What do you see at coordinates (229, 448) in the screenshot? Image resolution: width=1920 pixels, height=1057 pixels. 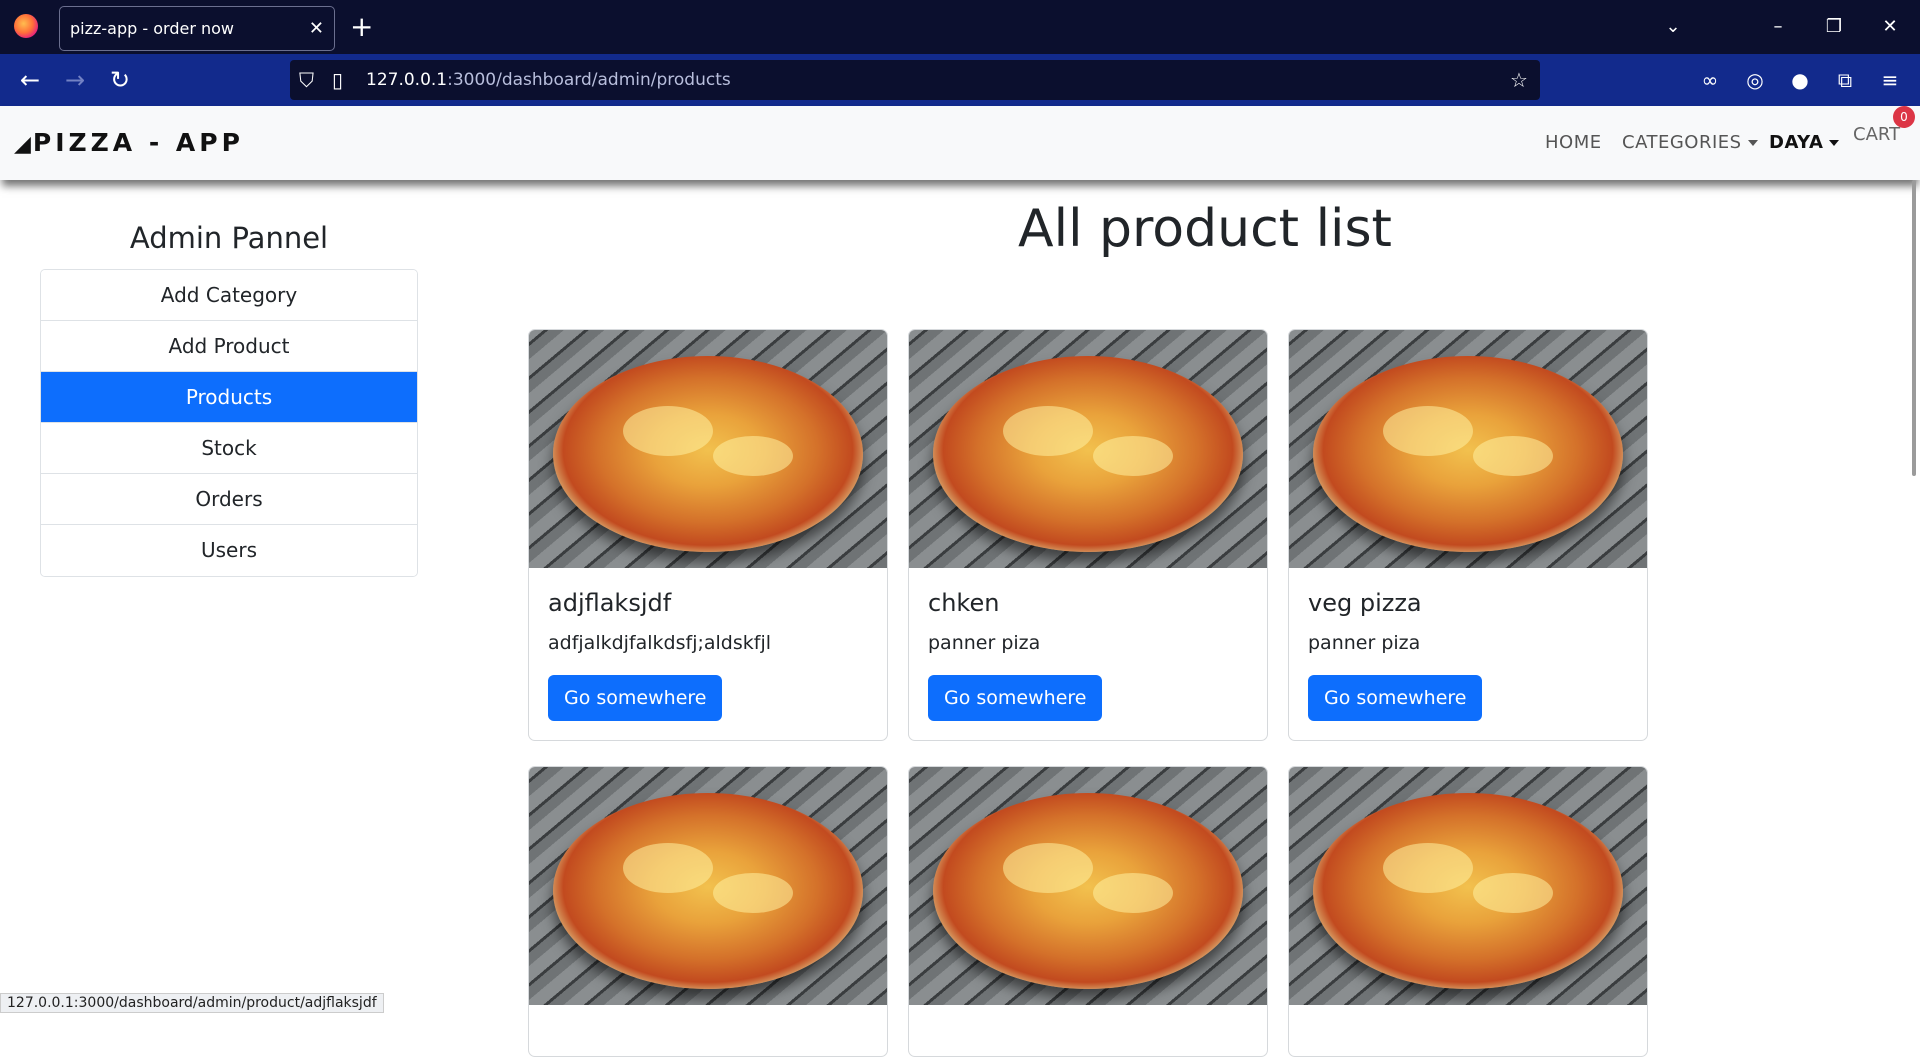 I see `sidebar-item-stock: Stock` at bounding box center [229, 448].